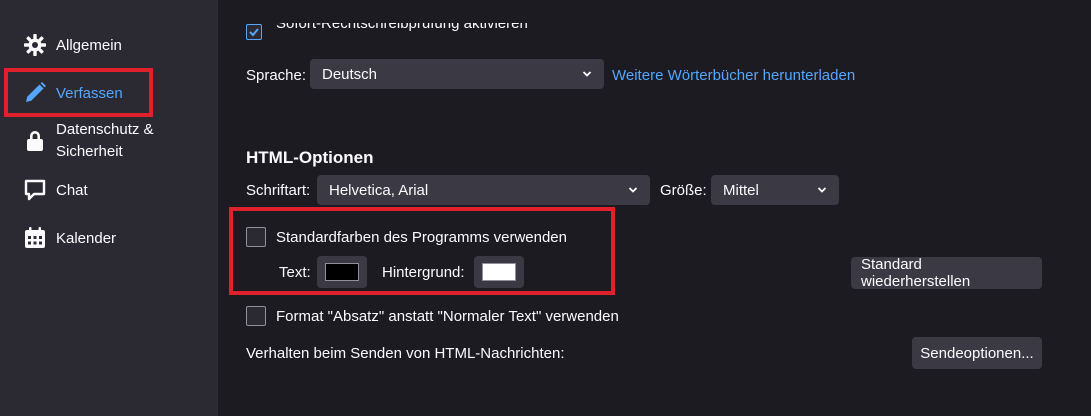 The image size is (1091, 416). I want to click on size-select: Mittel, so click(775, 190).